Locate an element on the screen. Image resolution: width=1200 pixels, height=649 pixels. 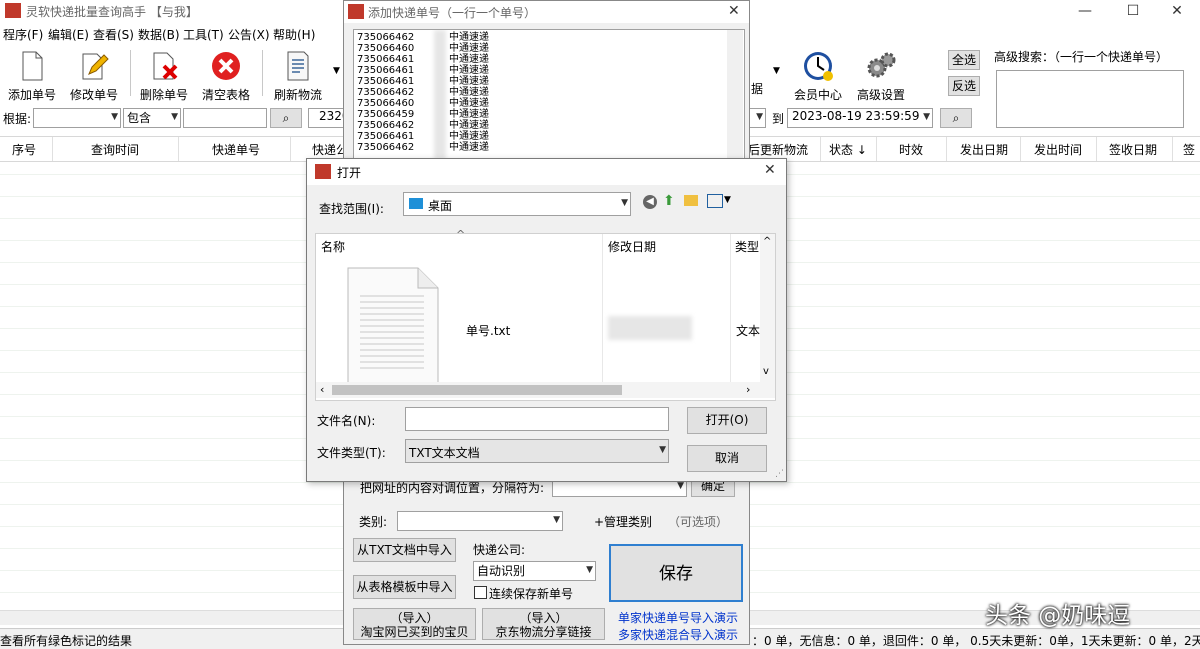
single-courier-demo-link: 单家快递单号导入演示 is located at coordinates (678, 617).